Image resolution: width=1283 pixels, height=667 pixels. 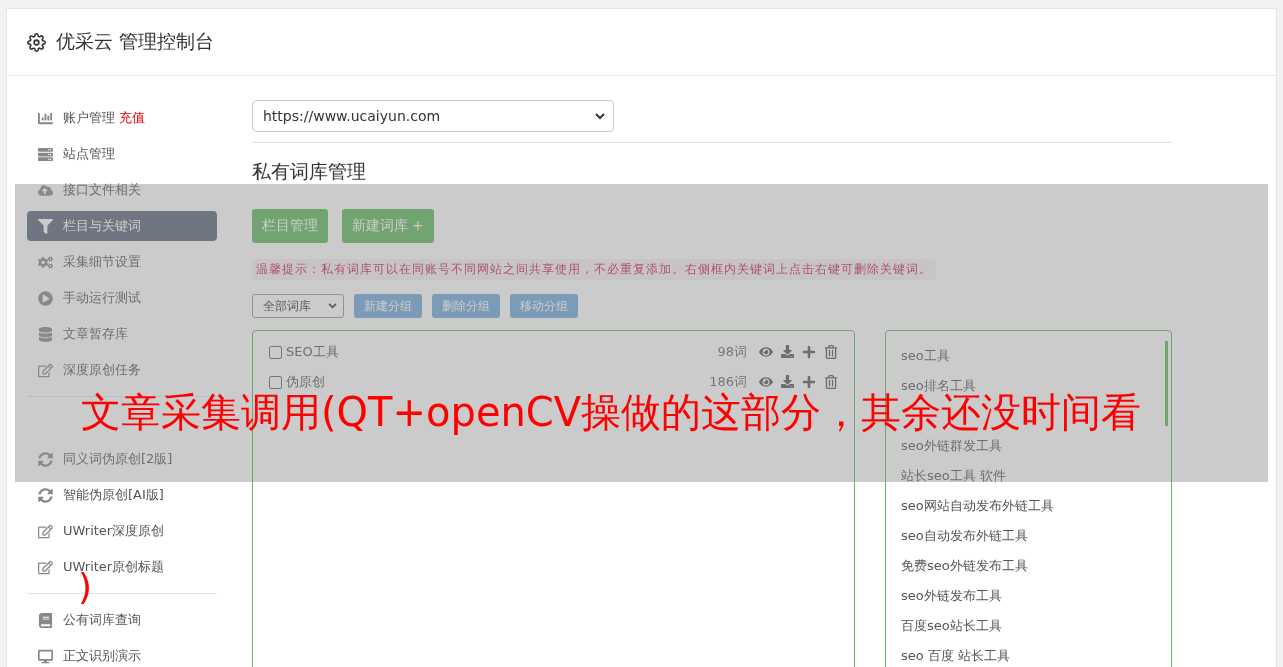 I want to click on filter-icon, so click(x=45, y=226).